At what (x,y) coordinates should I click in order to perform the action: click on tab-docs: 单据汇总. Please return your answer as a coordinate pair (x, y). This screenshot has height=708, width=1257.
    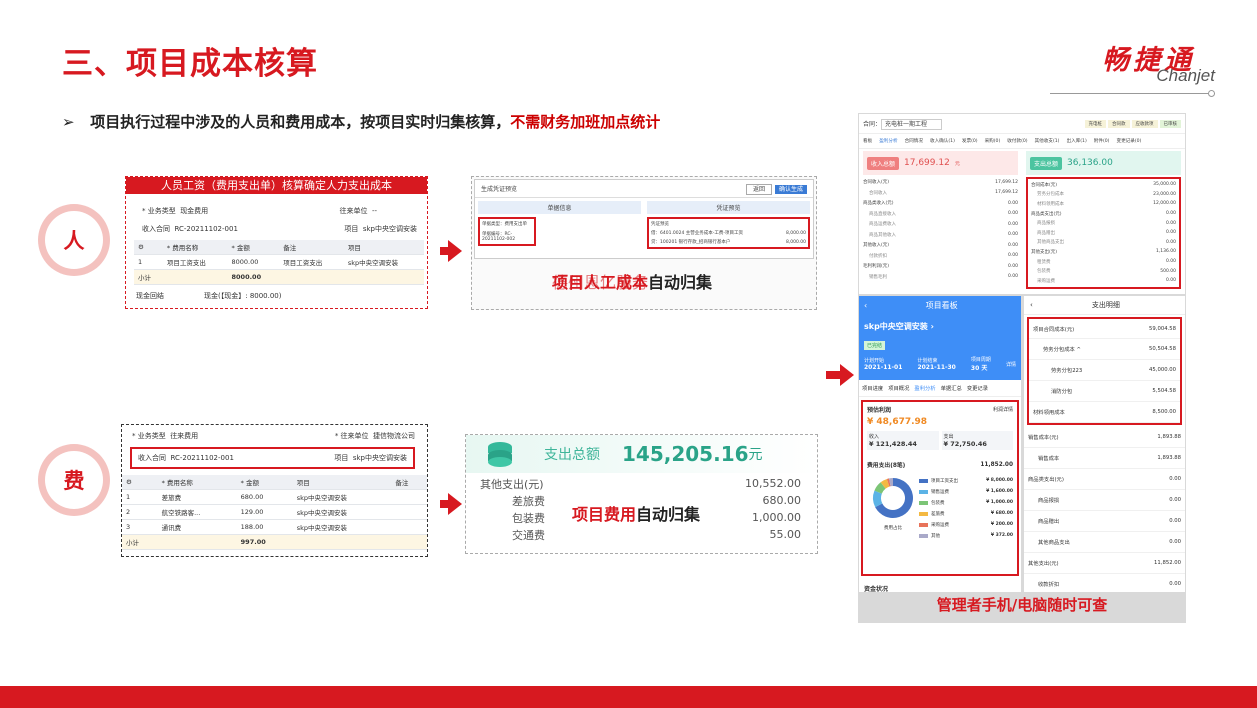
    Looking at the image, I should click on (951, 388).